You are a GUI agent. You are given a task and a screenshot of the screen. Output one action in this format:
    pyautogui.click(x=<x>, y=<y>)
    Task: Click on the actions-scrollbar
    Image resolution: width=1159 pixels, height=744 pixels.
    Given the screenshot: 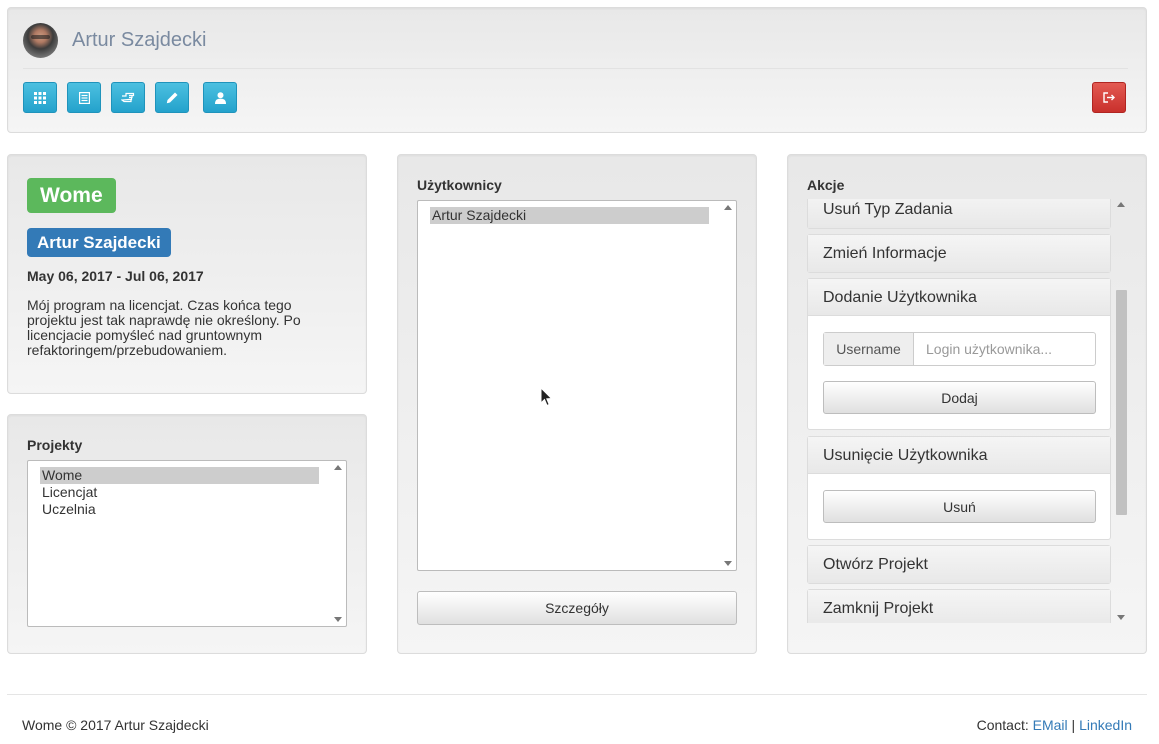 What is the action you would take?
    pyautogui.click(x=1121, y=411)
    